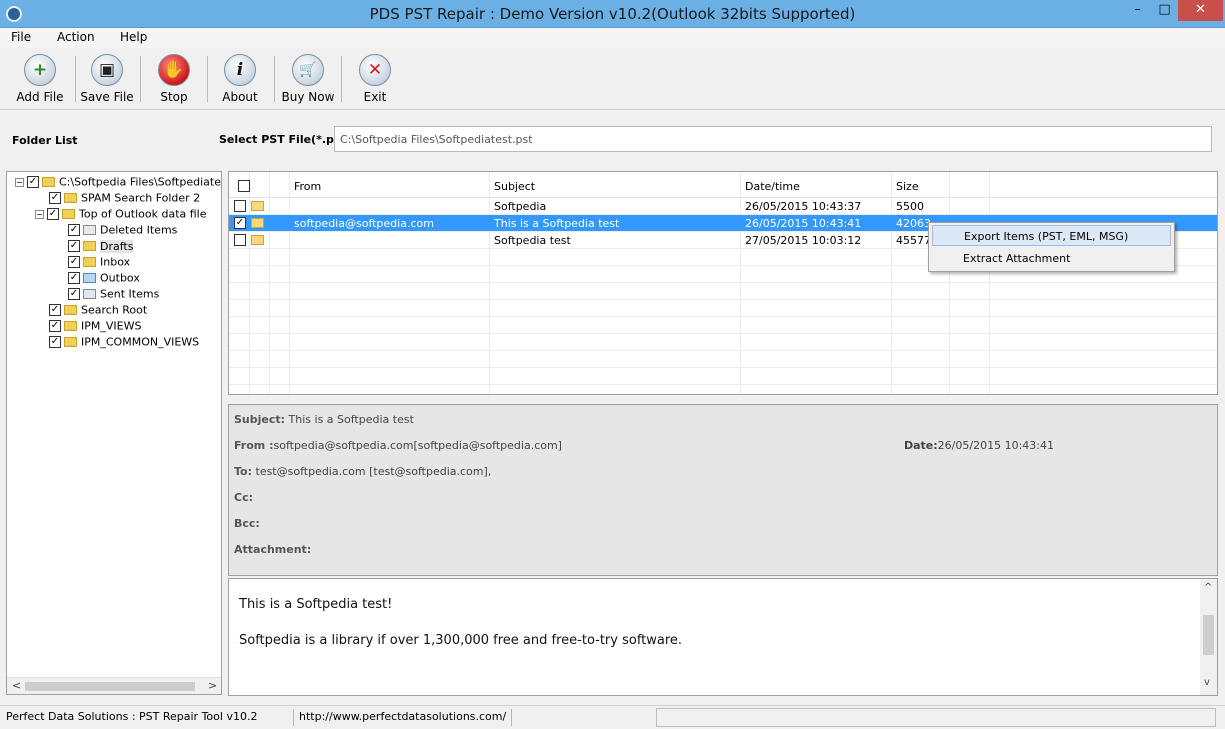  Describe the element at coordinates (723, 206) in the screenshot. I see `table-row: Softpedia 26/05/2015 10:43:37 5500` at that location.